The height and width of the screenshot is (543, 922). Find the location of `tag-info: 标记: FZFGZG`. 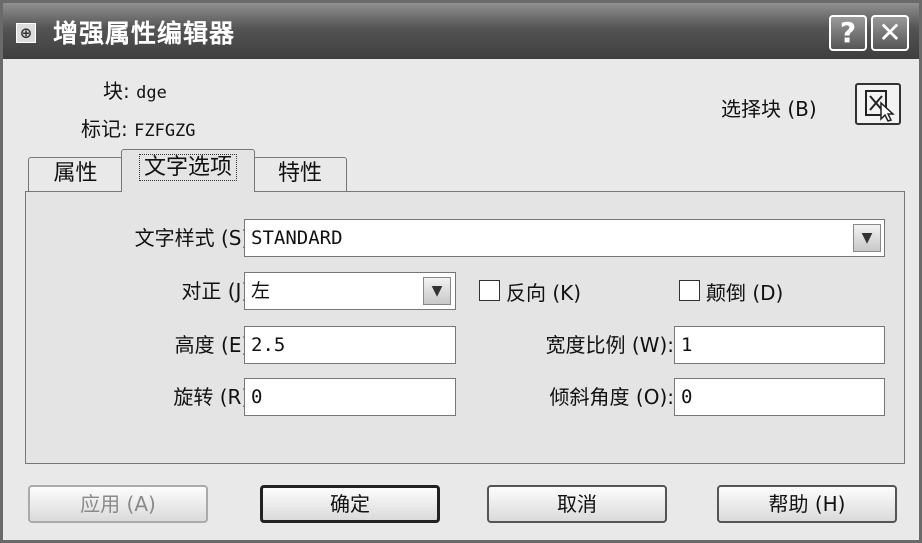

tag-info: 标记: FZFGZG is located at coordinates (138, 127).